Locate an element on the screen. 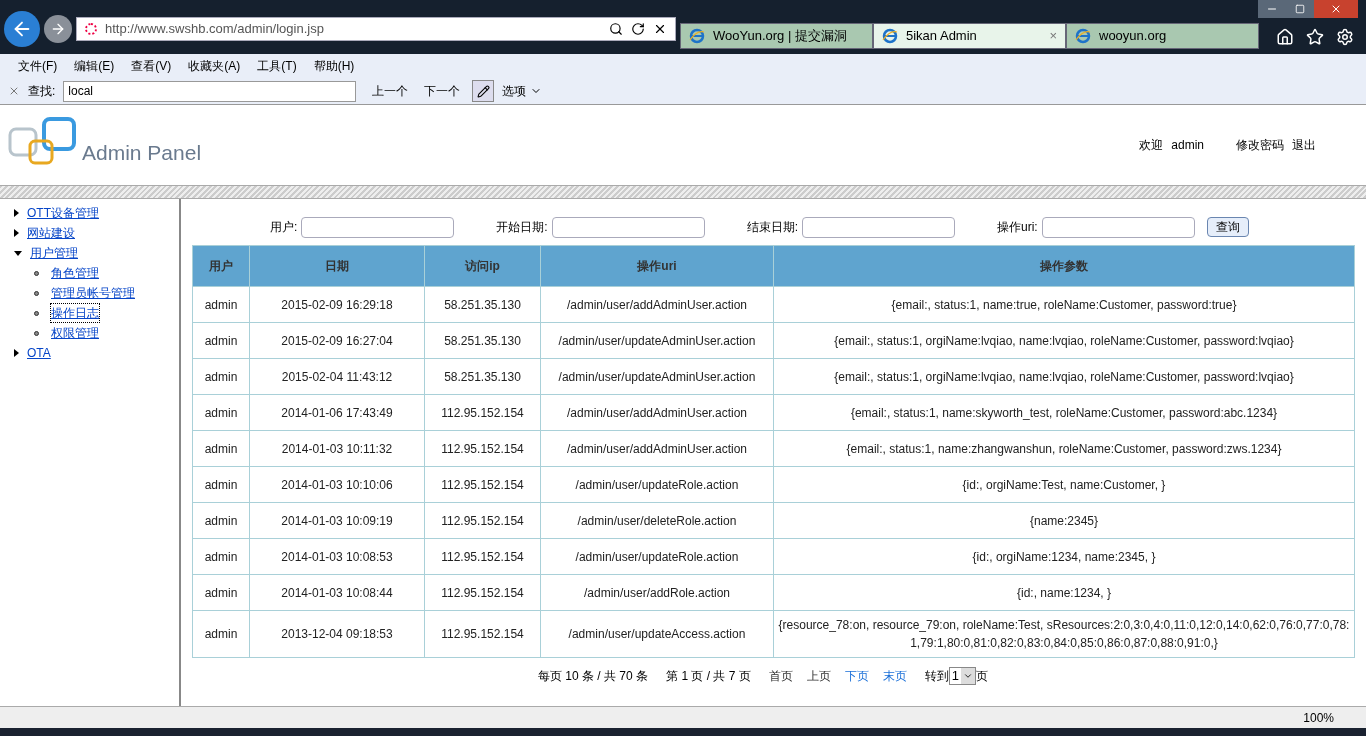 The width and height of the screenshot is (1366, 736). sidebar-link: 权限管理 is located at coordinates (75, 333).